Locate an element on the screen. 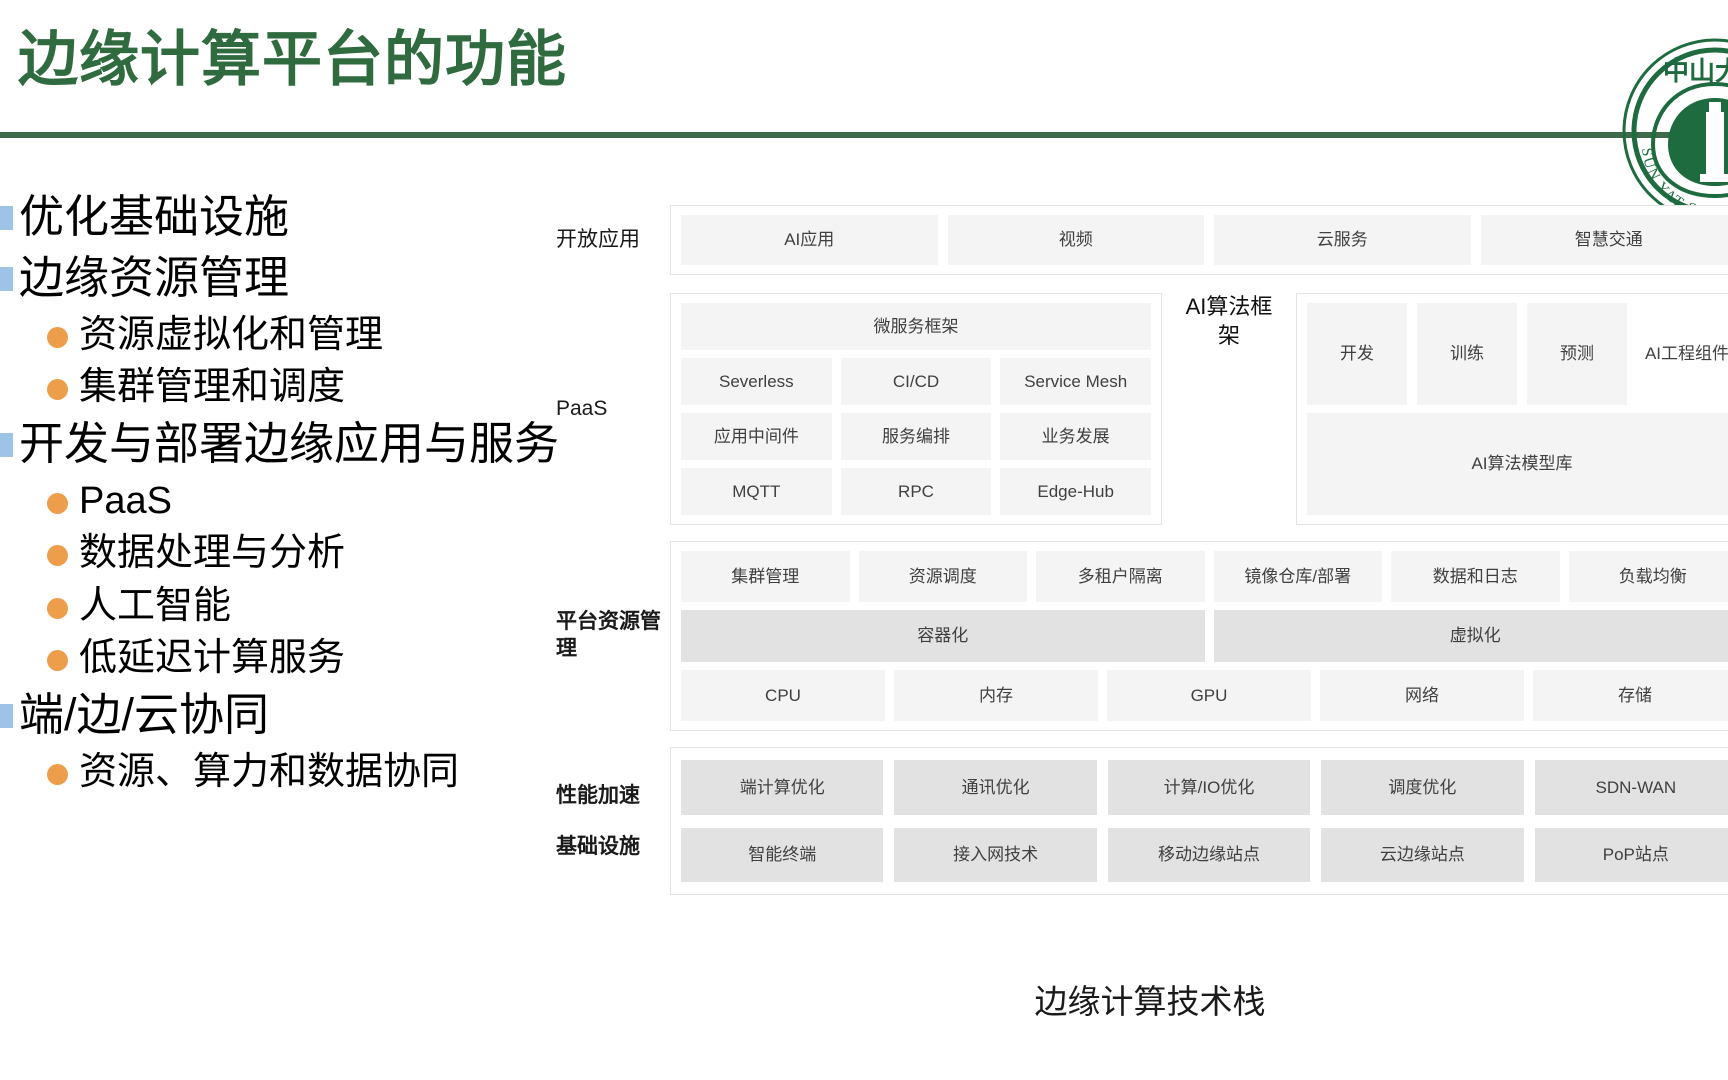  sun-yat-sen-university-logo: 中山大学 SUN YAT-SEN UNIV is located at coordinates (1671, 125).